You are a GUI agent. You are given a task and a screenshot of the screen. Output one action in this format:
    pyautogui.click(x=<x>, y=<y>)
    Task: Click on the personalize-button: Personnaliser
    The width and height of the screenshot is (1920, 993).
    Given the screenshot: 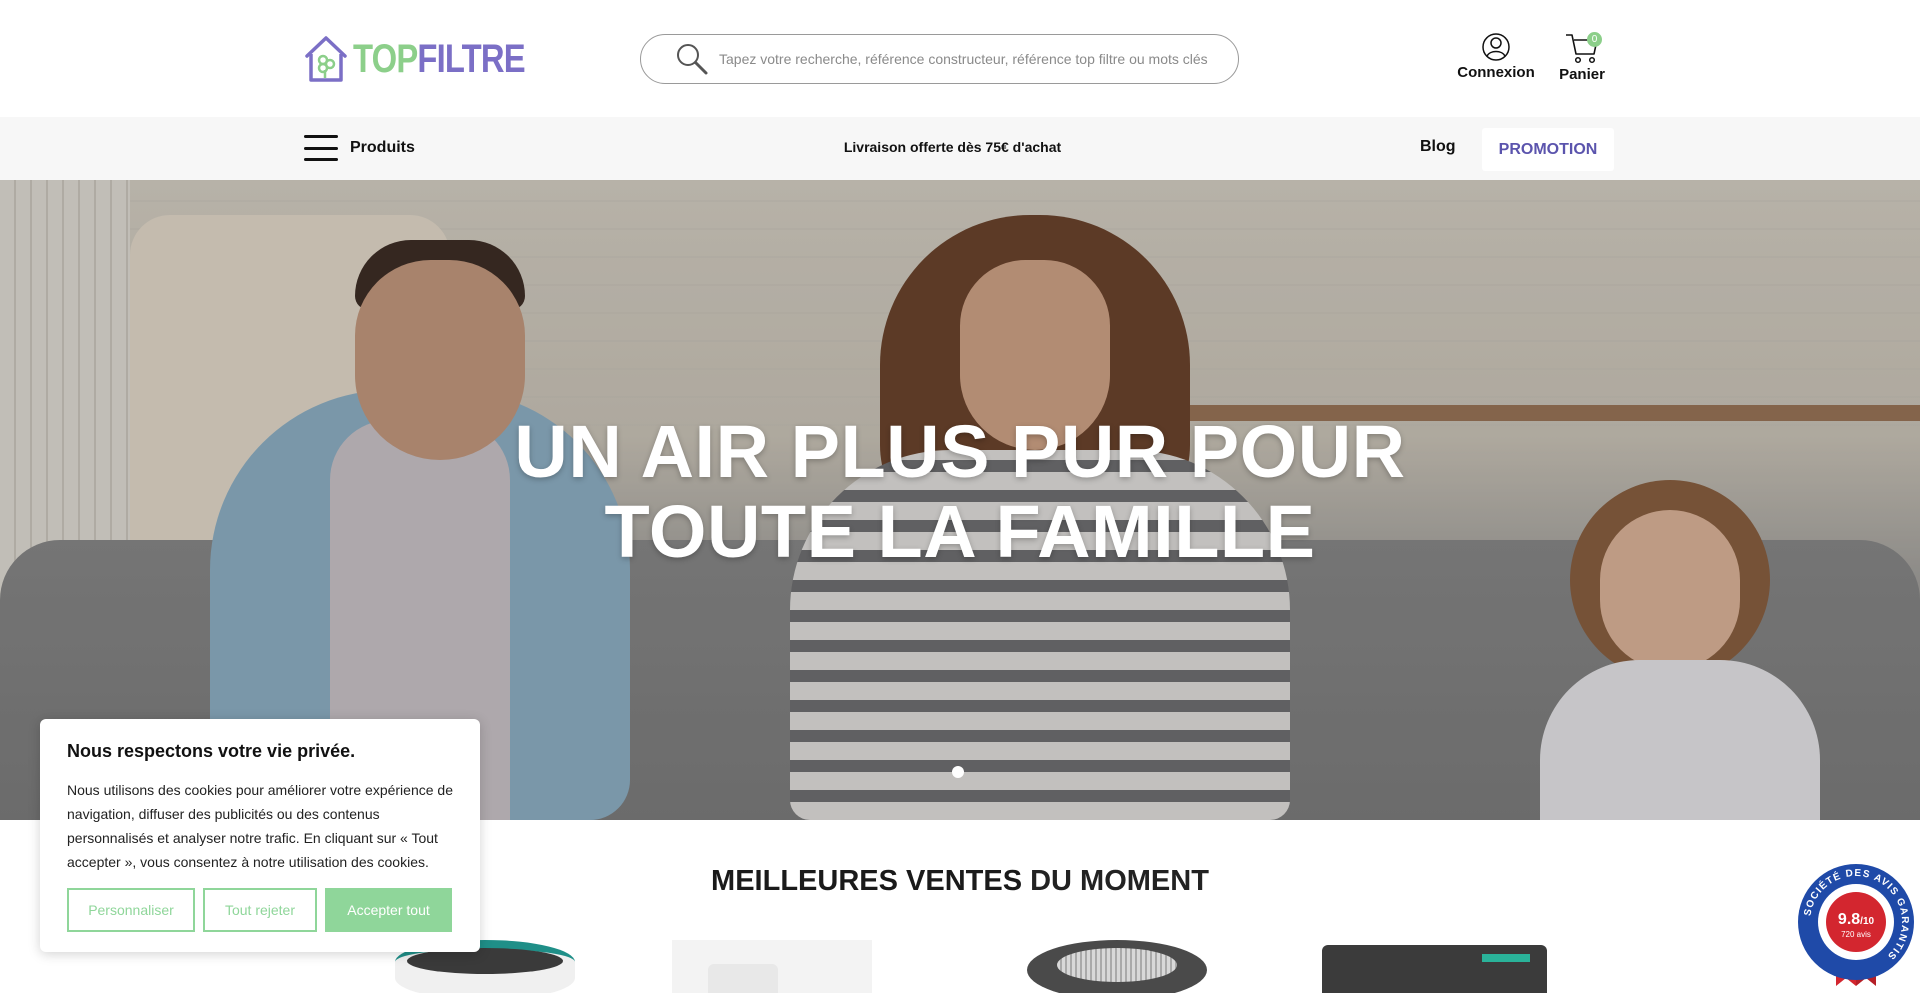 What is the action you would take?
    pyautogui.click(x=131, y=910)
    